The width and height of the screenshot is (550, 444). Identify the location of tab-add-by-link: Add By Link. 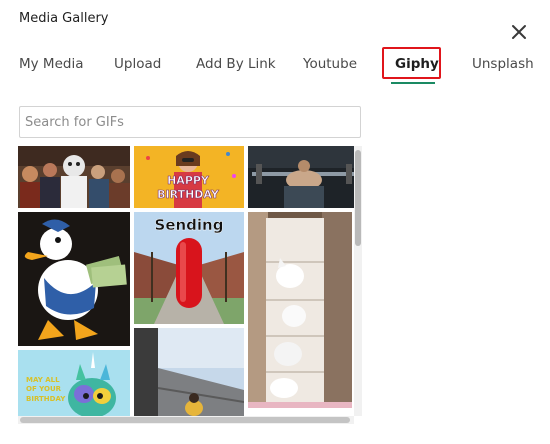
(236, 64).